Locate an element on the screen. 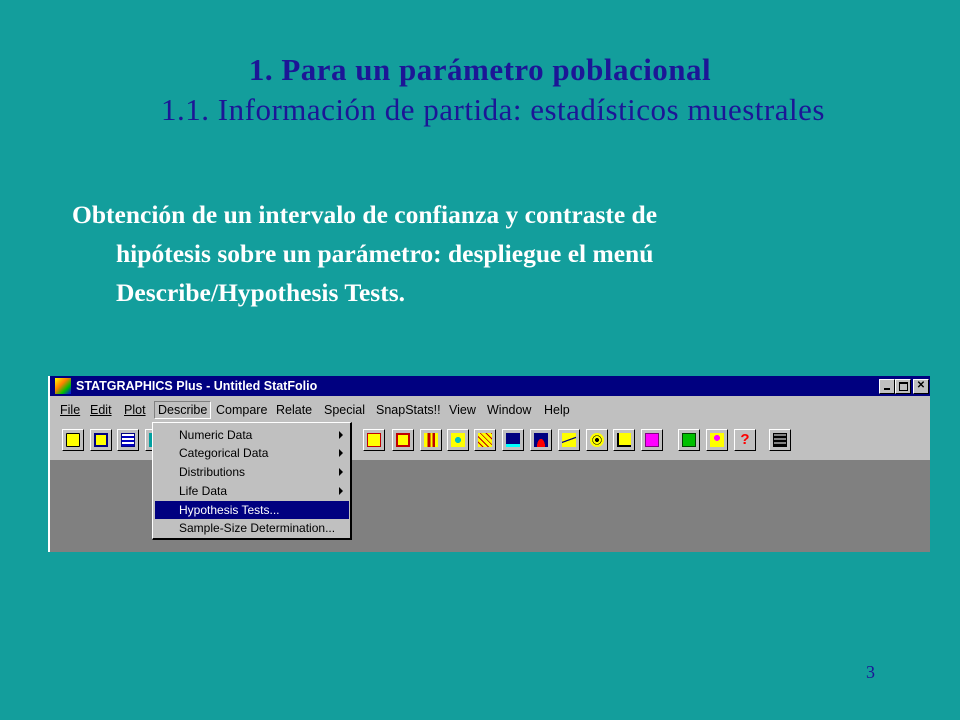 The width and height of the screenshot is (960, 720). target-button is located at coordinates (597, 440).